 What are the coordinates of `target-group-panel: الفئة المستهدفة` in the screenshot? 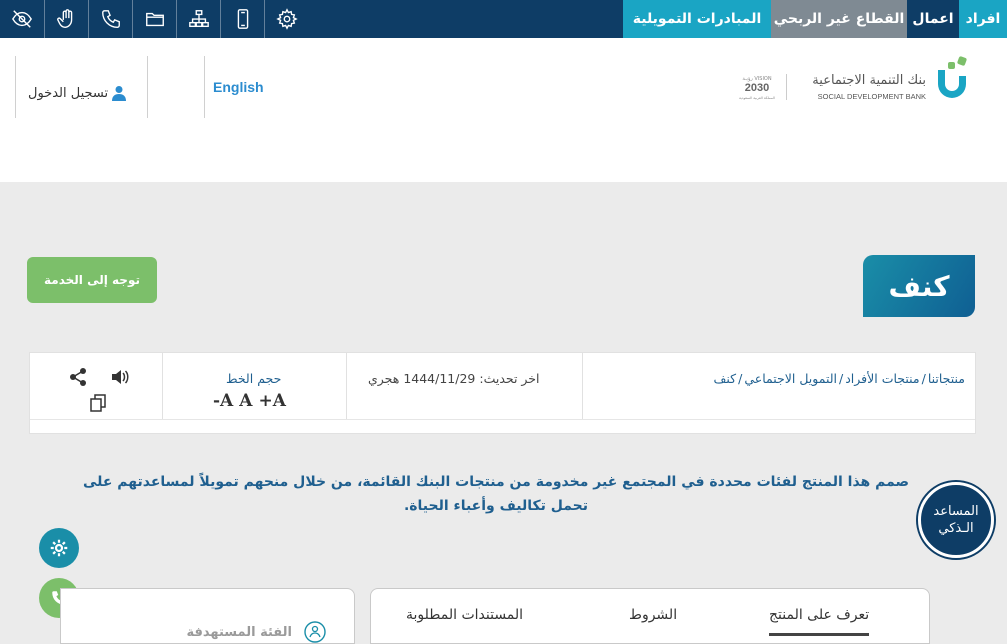 It's located at (207, 616).